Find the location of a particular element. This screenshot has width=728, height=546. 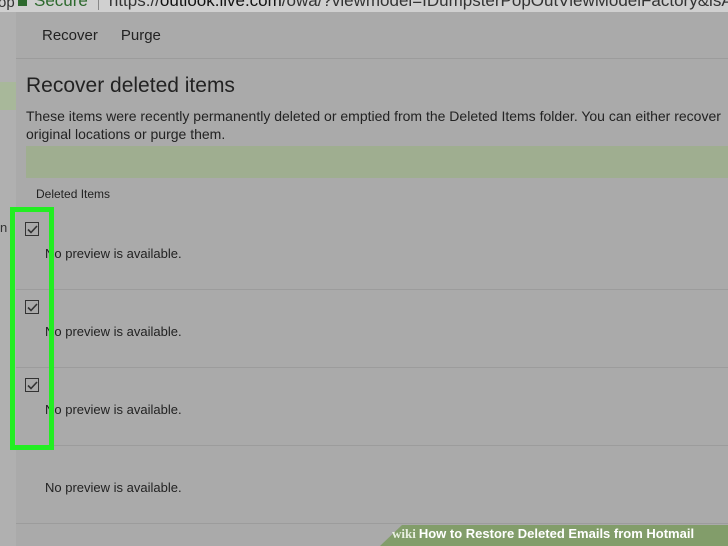

url-separator is located at coordinates (98, 5).